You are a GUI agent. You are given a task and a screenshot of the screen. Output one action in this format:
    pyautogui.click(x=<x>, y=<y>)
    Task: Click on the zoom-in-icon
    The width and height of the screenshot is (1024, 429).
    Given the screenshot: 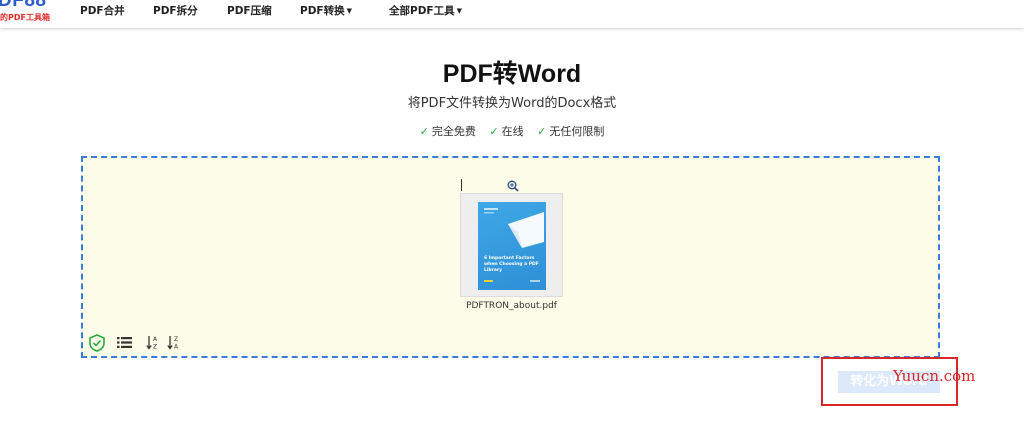 What is the action you would take?
    pyautogui.click(x=513, y=186)
    